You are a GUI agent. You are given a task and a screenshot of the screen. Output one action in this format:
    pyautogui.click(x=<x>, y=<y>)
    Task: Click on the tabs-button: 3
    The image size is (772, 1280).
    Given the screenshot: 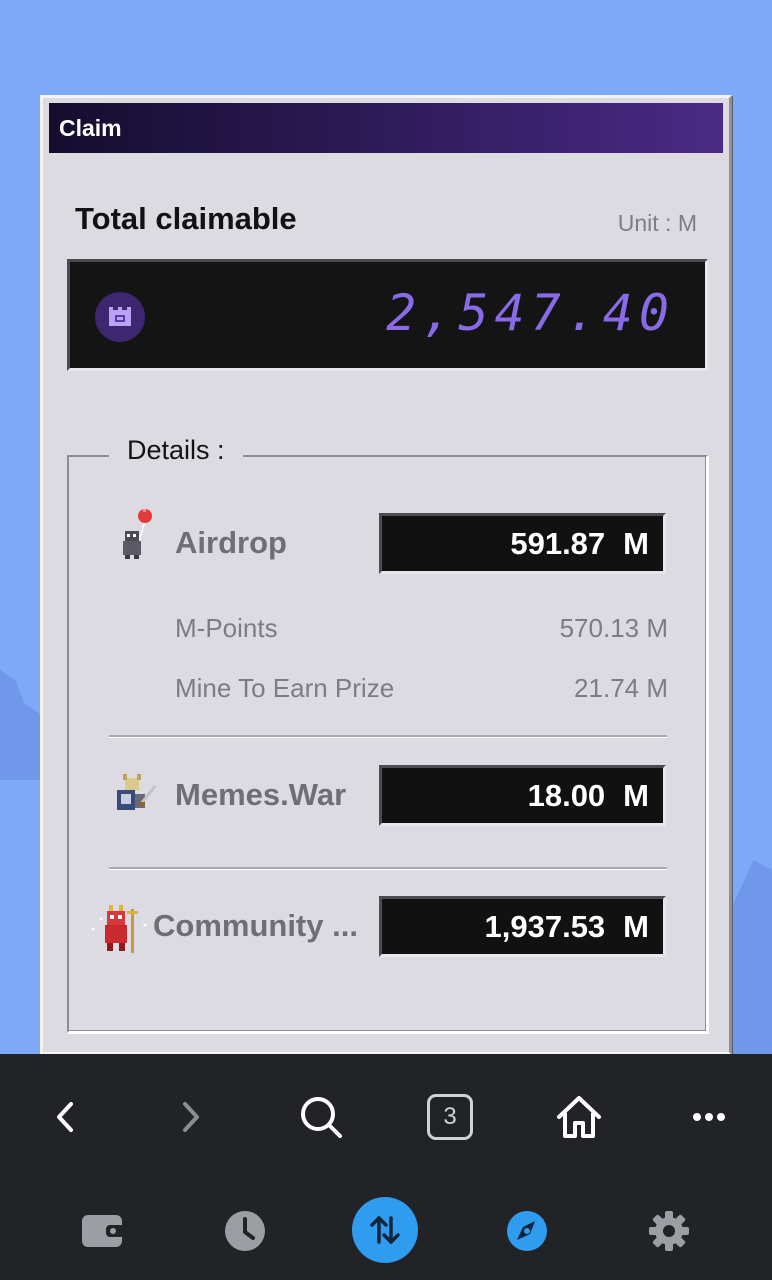 What is the action you would take?
    pyautogui.click(x=450, y=1117)
    